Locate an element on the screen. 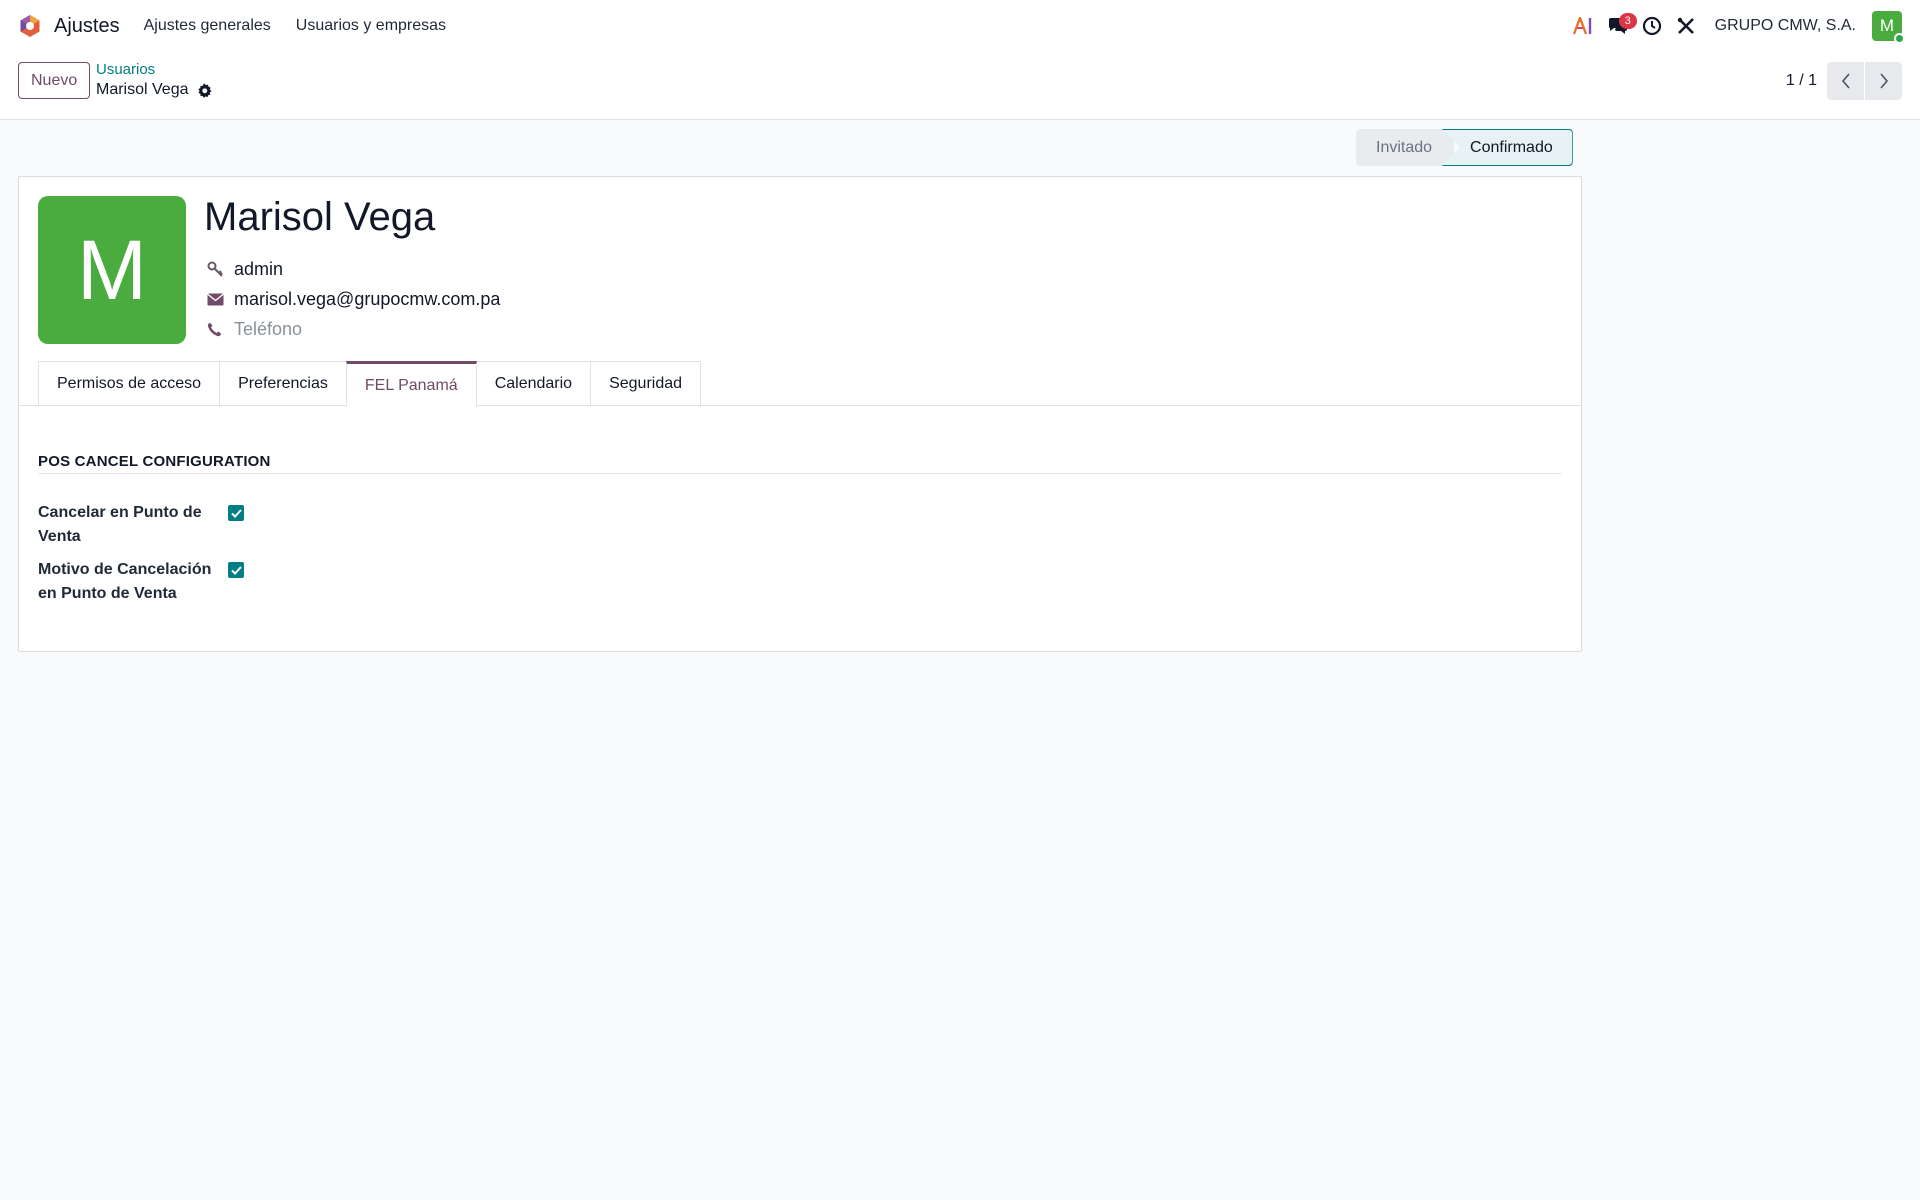 This screenshot has height=1200, width=1920. debug-tools-icon is located at coordinates (1686, 26).